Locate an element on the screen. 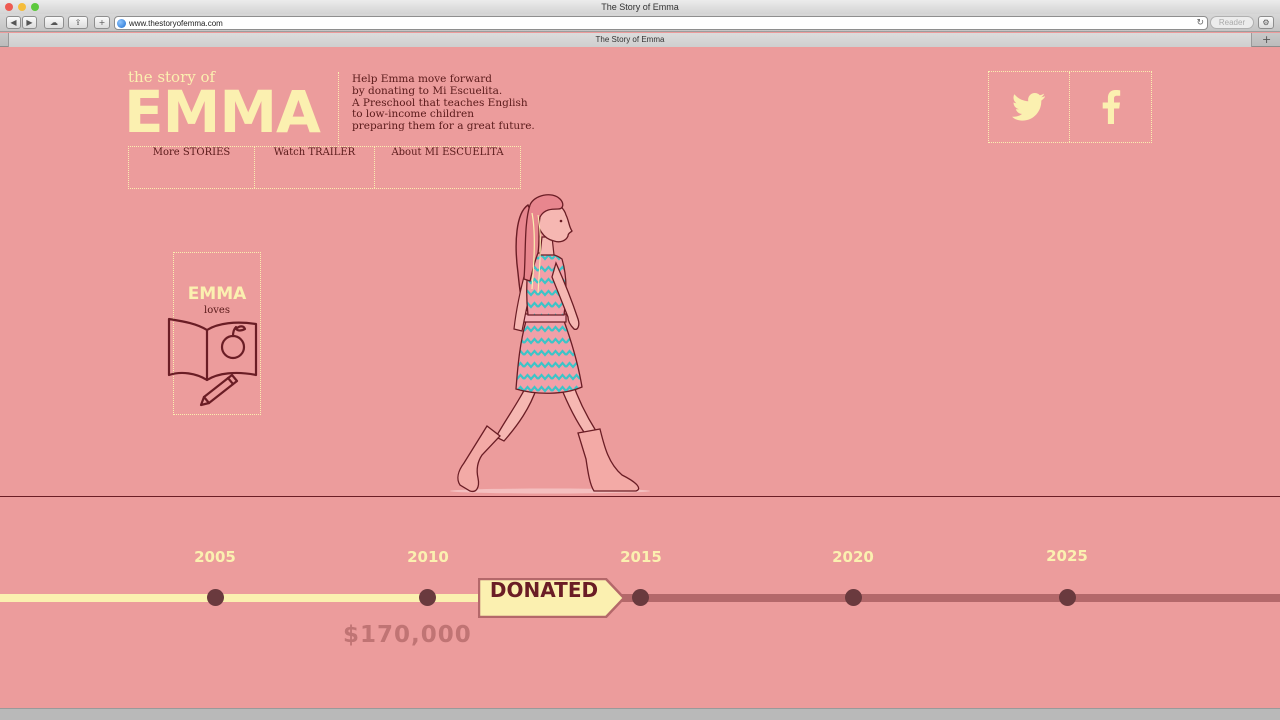  back-button: ◀ is located at coordinates (13, 22).